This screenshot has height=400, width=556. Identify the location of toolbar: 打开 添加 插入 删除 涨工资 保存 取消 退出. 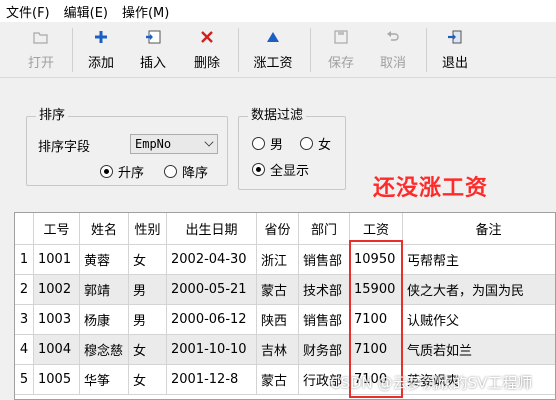
(278, 50).